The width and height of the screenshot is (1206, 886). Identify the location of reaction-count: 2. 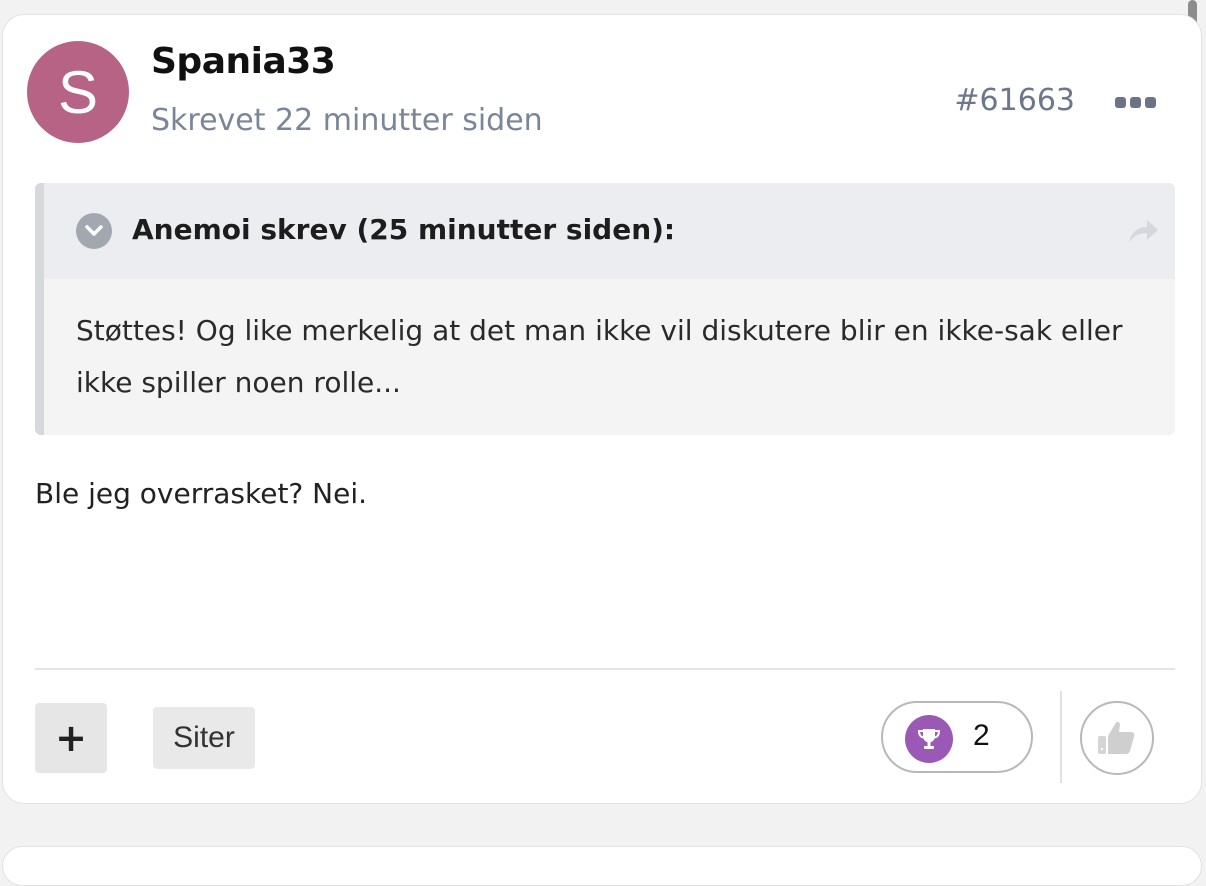
(981, 735).